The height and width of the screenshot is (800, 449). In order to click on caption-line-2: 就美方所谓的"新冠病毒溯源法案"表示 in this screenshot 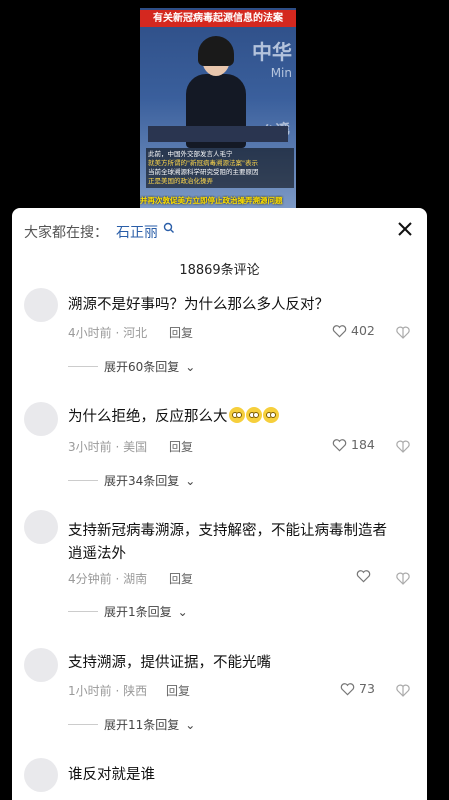, I will do `click(203, 163)`.